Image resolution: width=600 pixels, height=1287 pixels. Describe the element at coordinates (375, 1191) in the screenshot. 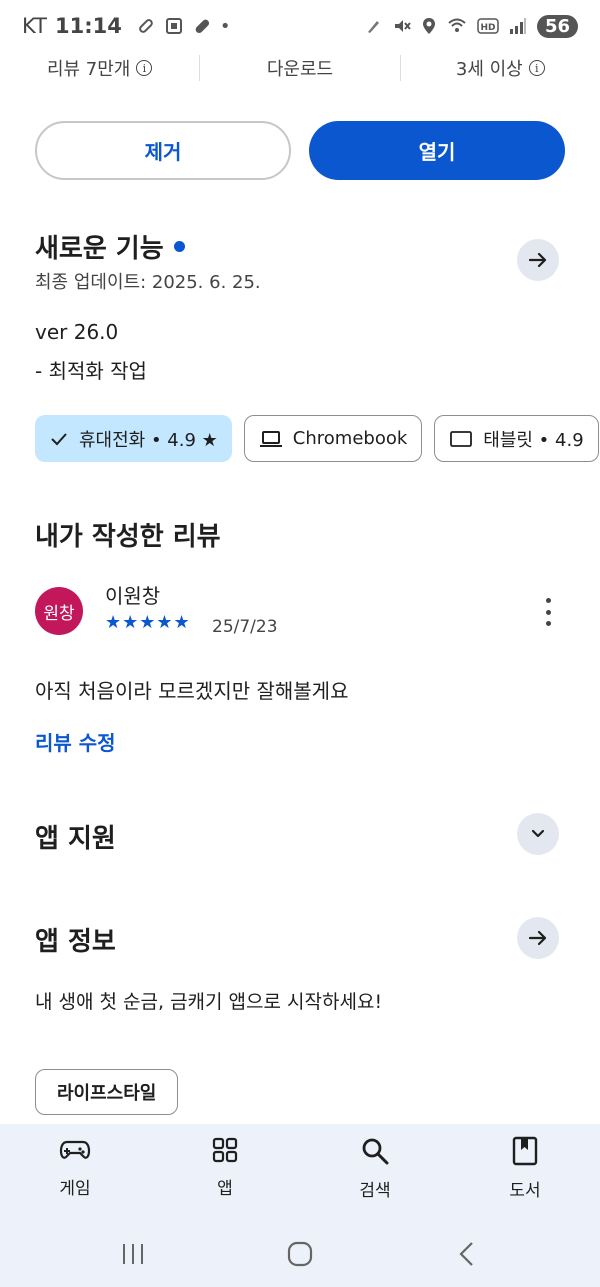

I see `nav-search-label: 검색` at that location.